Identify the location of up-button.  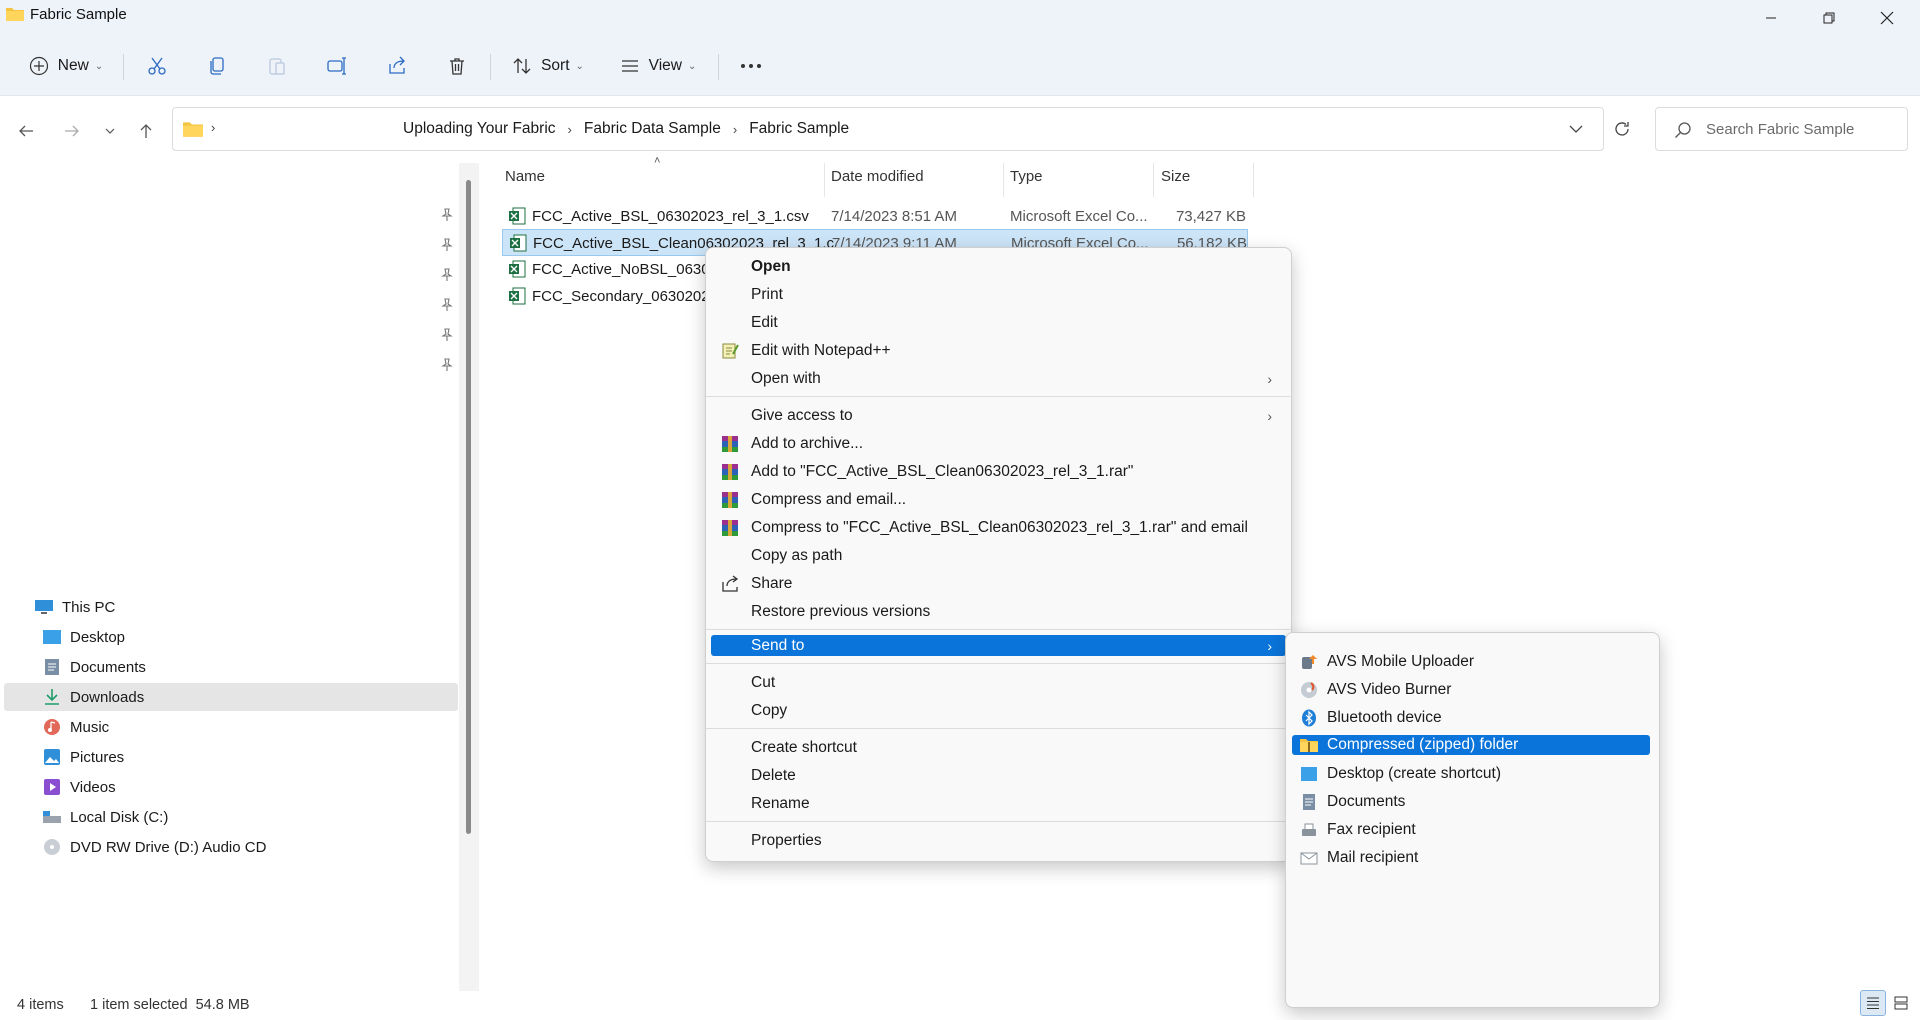
(146, 131).